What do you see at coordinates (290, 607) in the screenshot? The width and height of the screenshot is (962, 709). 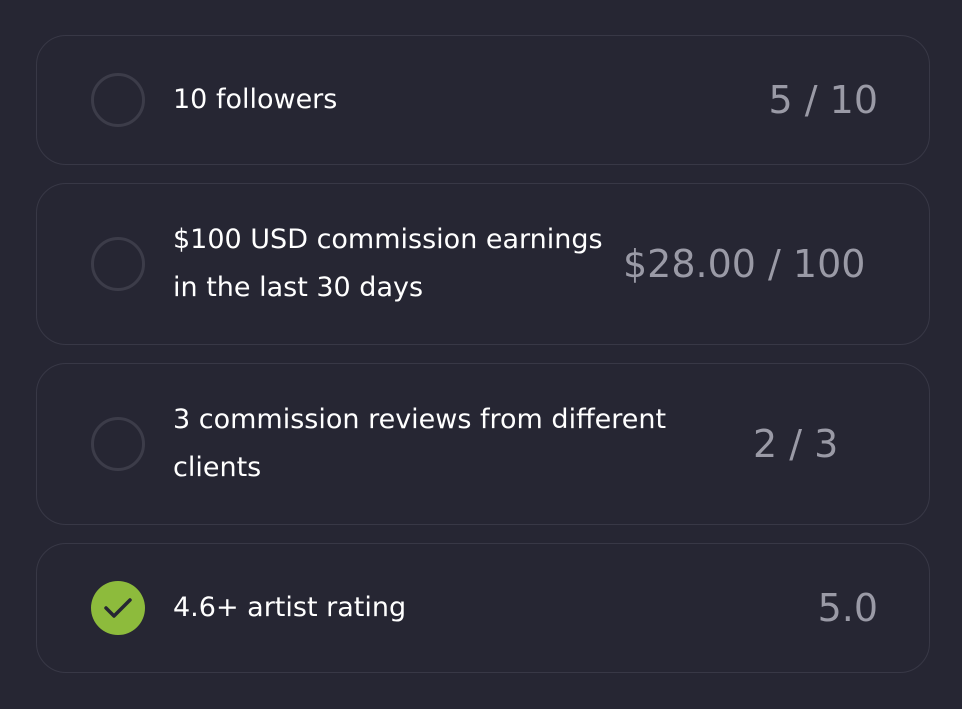 I see `goal-label: 4.6+ artist rating` at bounding box center [290, 607].